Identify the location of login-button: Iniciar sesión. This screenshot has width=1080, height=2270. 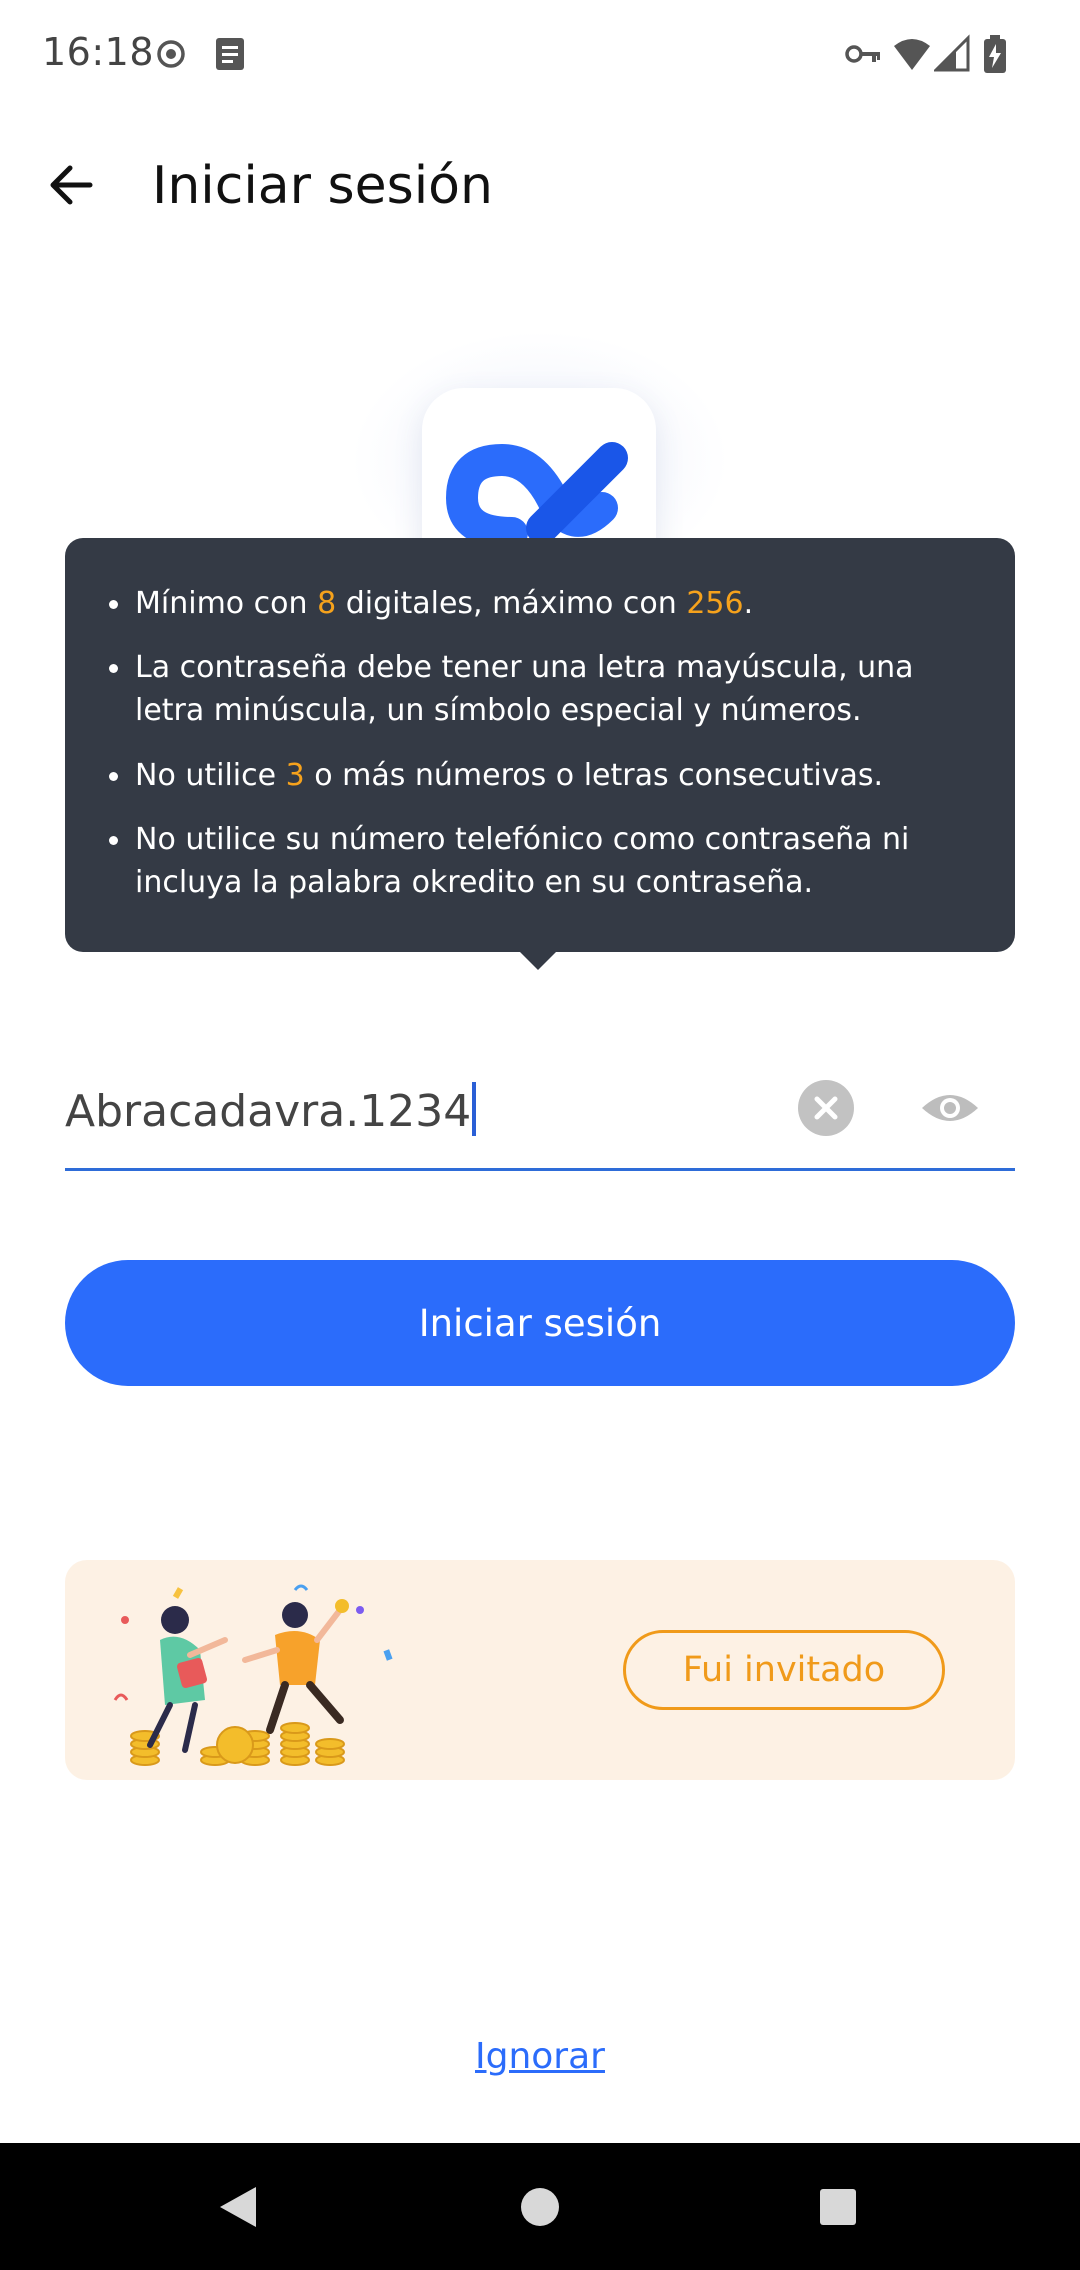
(540, 1323).